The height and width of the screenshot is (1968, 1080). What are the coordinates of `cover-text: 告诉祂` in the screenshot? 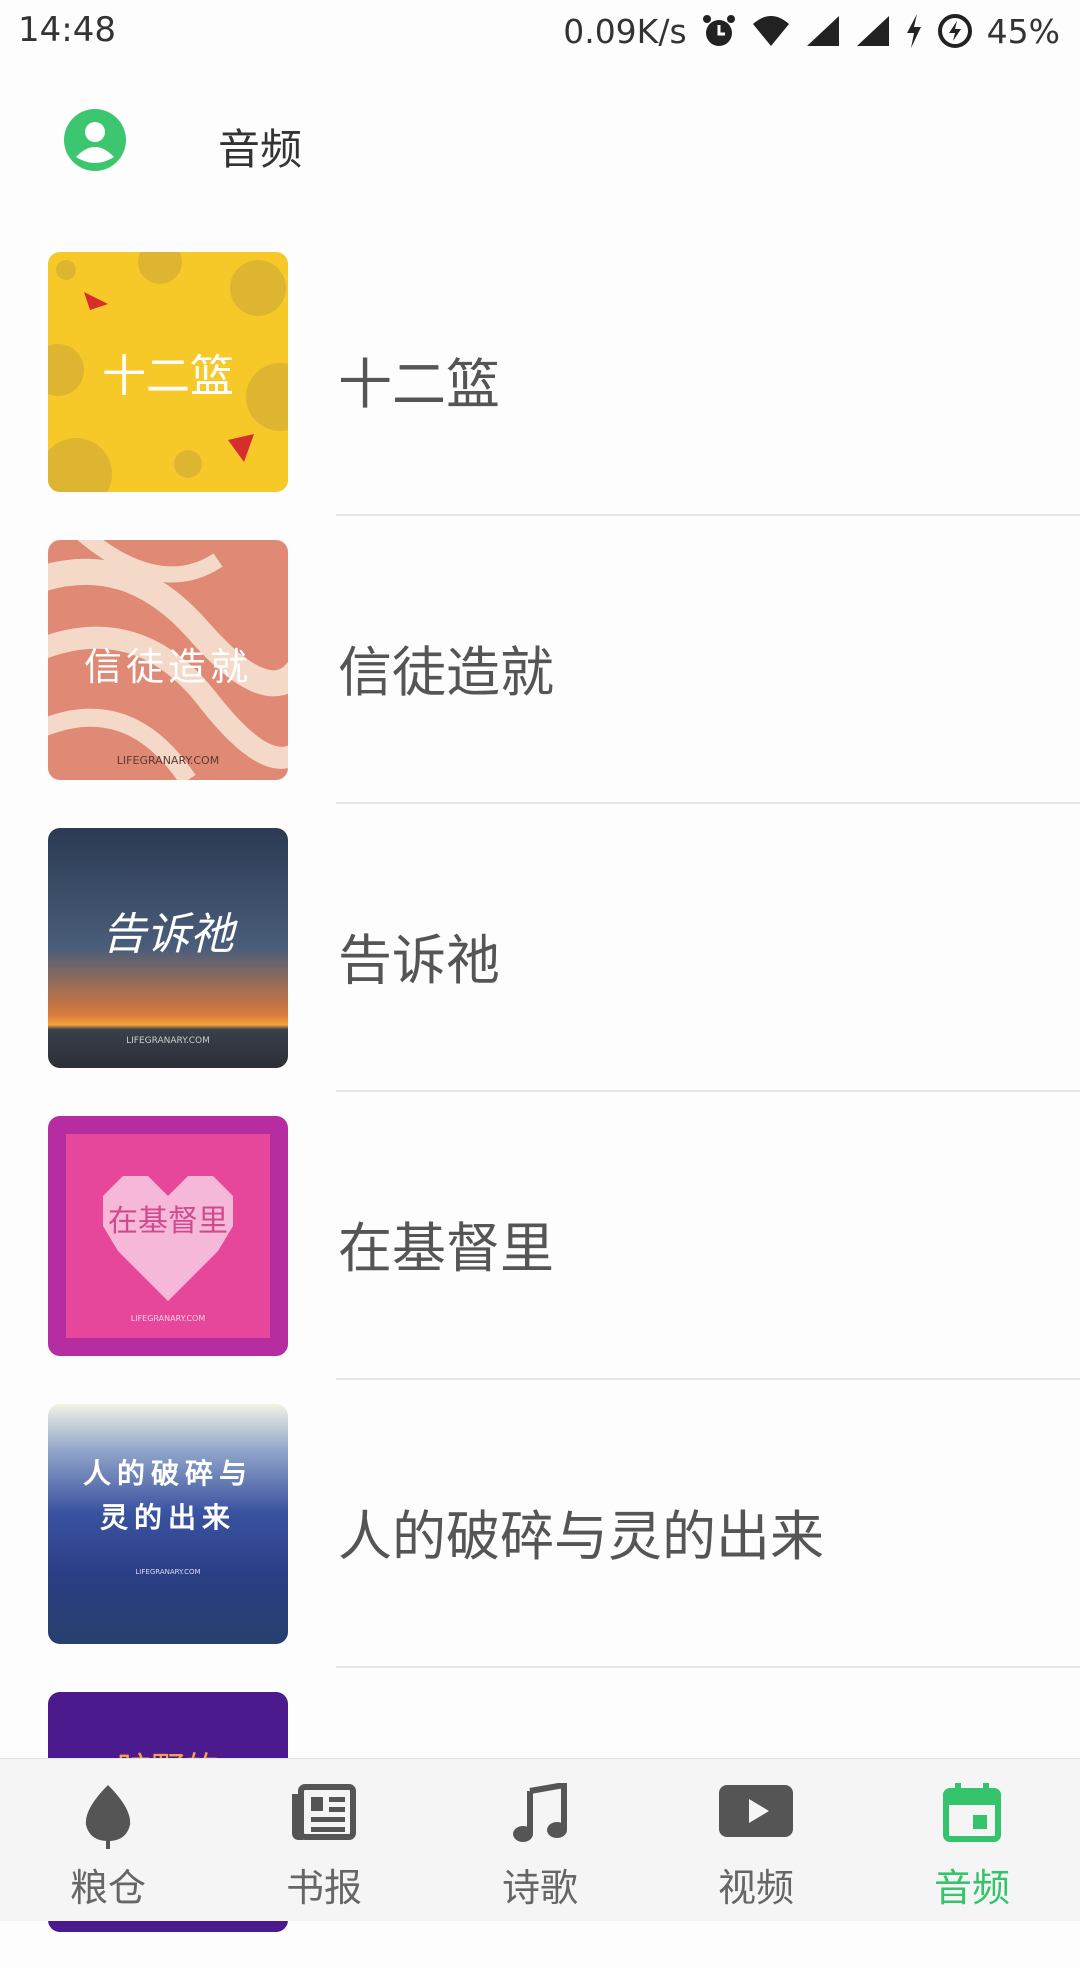 It's located at (168, 934).